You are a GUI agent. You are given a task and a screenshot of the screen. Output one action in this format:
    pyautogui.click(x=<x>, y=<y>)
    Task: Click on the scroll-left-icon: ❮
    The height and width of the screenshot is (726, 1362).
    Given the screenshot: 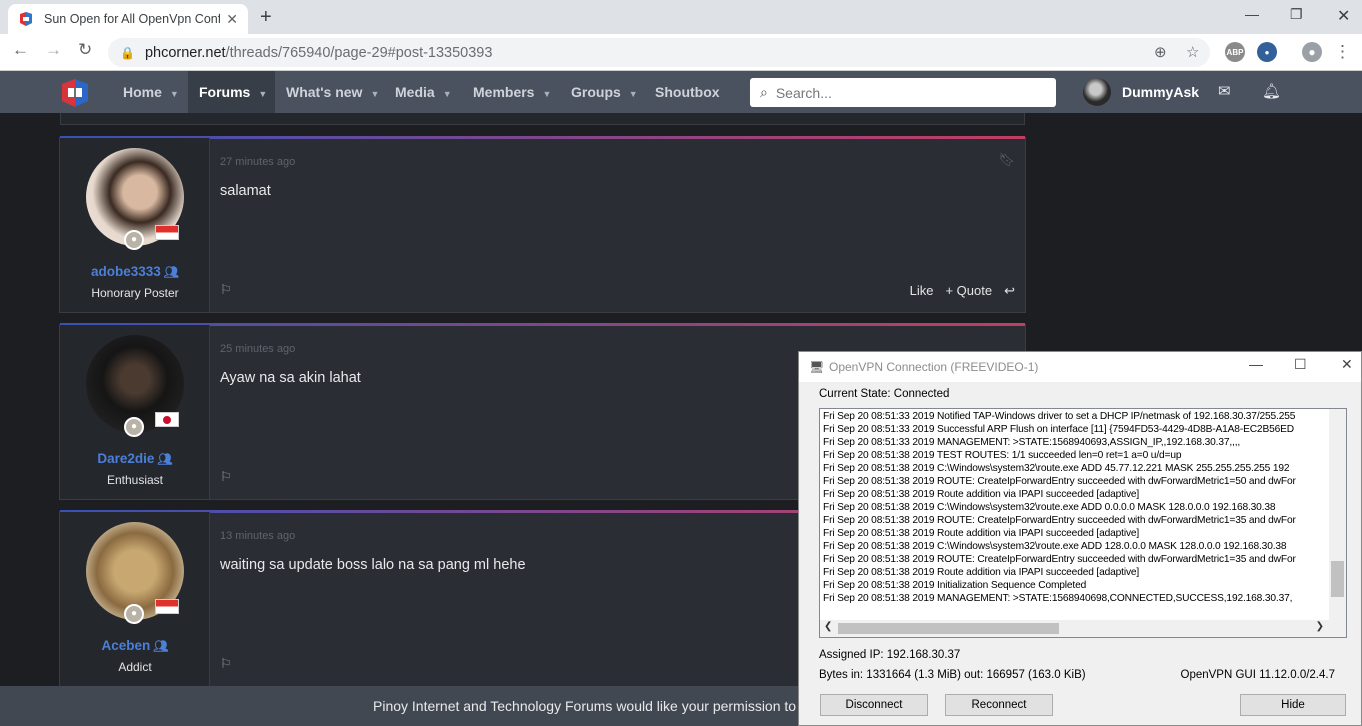 What is the action you would take?
    pyautogui.click(x=828, y=626)
    